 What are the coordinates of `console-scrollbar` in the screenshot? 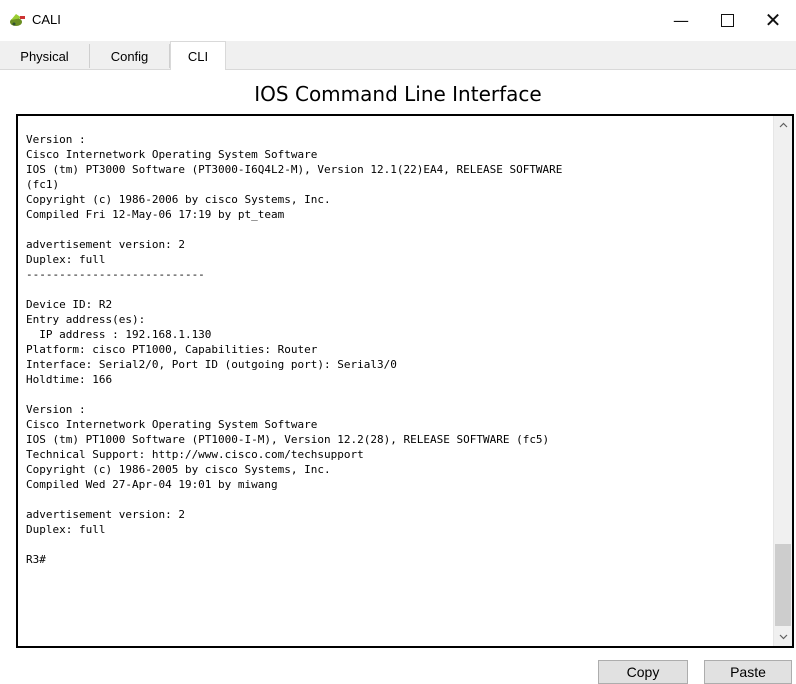 It's located at (782, 381).